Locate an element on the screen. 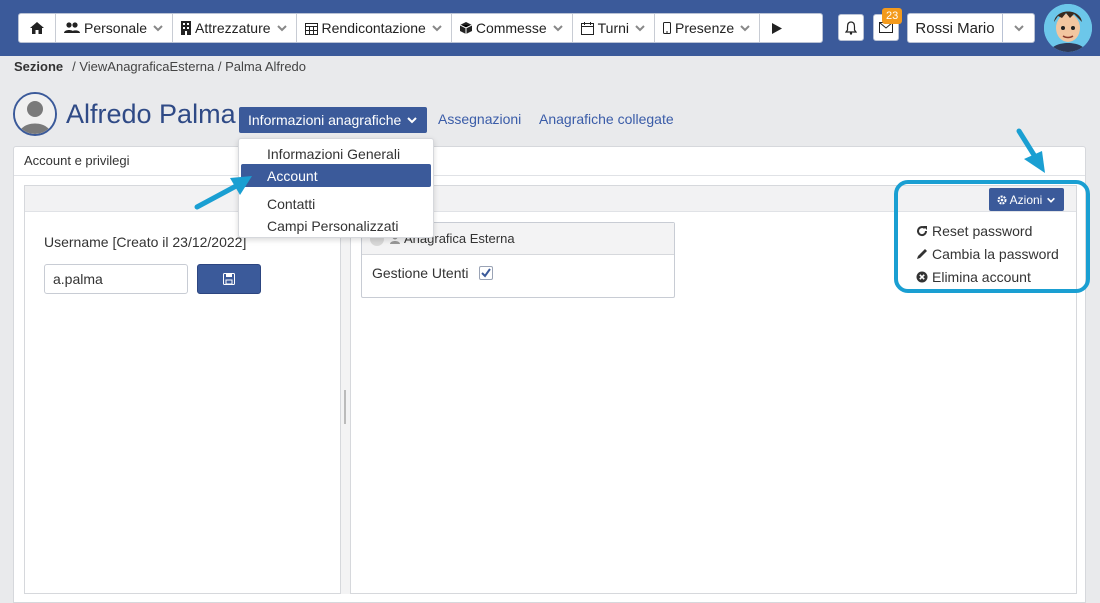 The width and height of the screenshot is (1100, 603). checkmark-icon is located at coordinates (485, 273).